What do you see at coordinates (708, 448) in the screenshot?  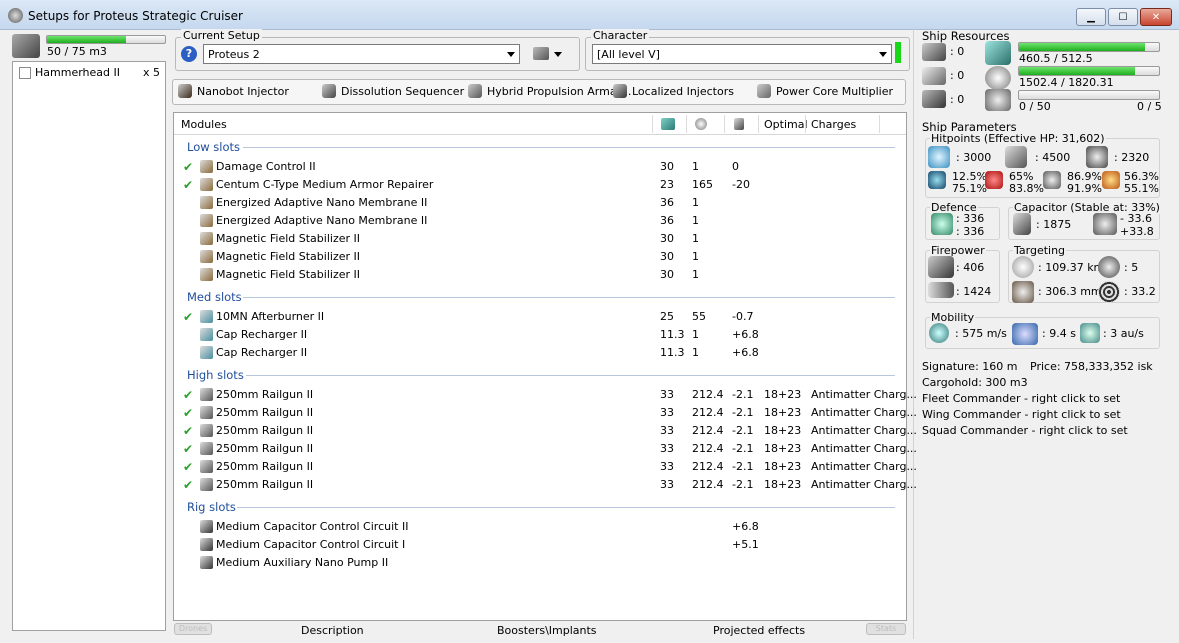 I see `module-powergrid: 212.4` at bounding box center [708, 448].